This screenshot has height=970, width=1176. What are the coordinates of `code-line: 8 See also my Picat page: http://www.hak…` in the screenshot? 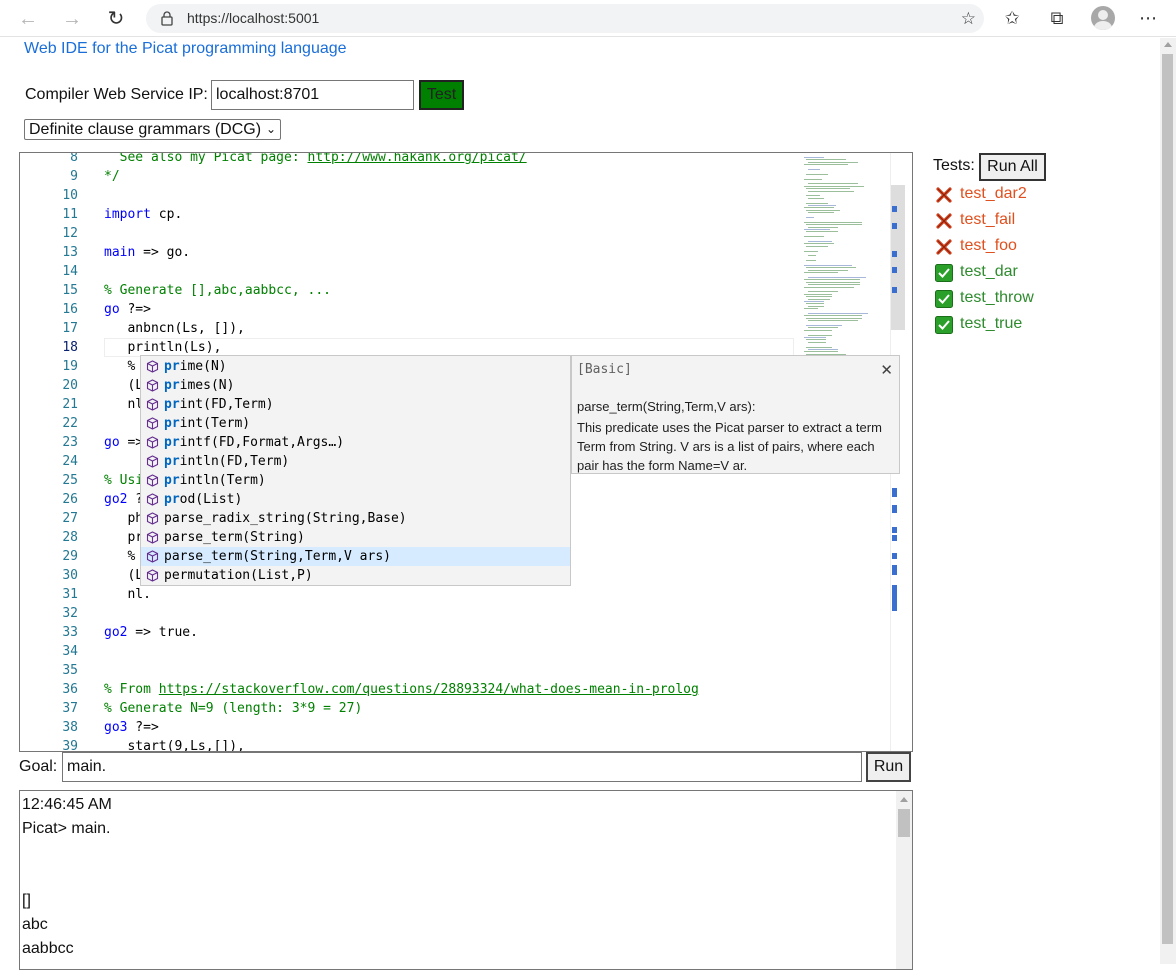 It's located at (455, 160).